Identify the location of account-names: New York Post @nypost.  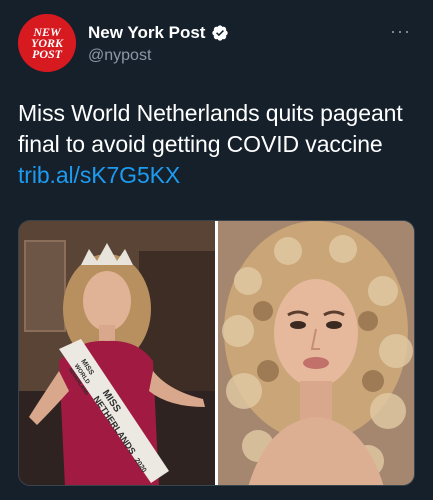
(158, 43).